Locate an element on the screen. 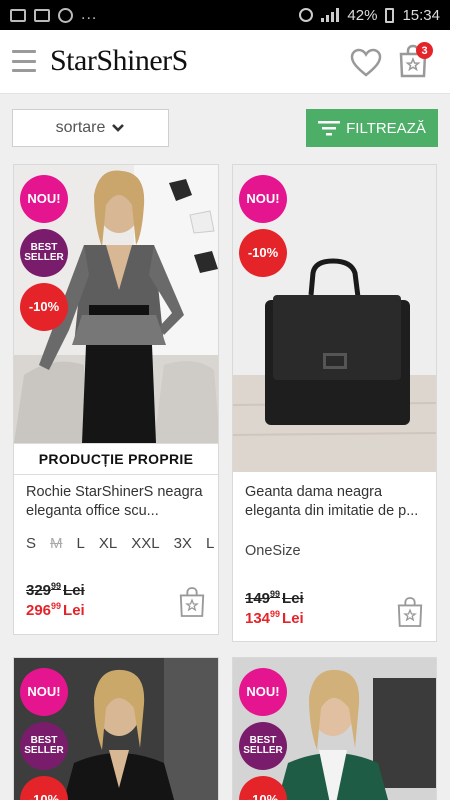 This screenshot has height=800, width=450. gallery-notification-icon is located at coordinates (18, 15).